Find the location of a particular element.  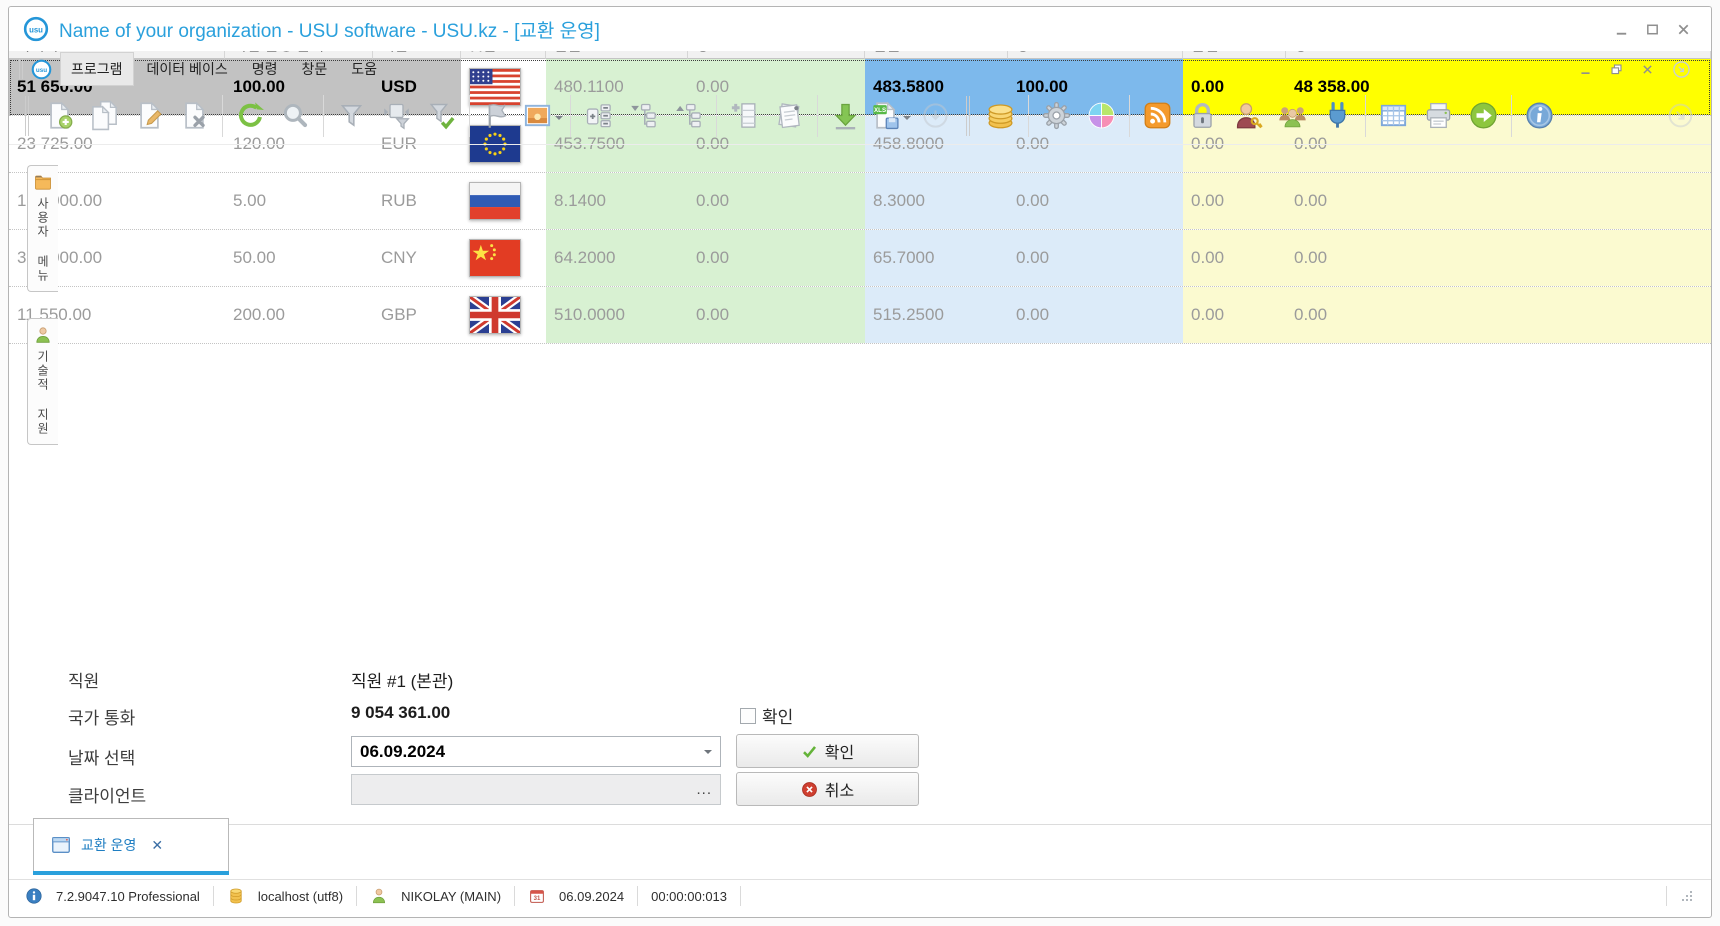

cell-name: GBP is located at coordinates (417, 315).